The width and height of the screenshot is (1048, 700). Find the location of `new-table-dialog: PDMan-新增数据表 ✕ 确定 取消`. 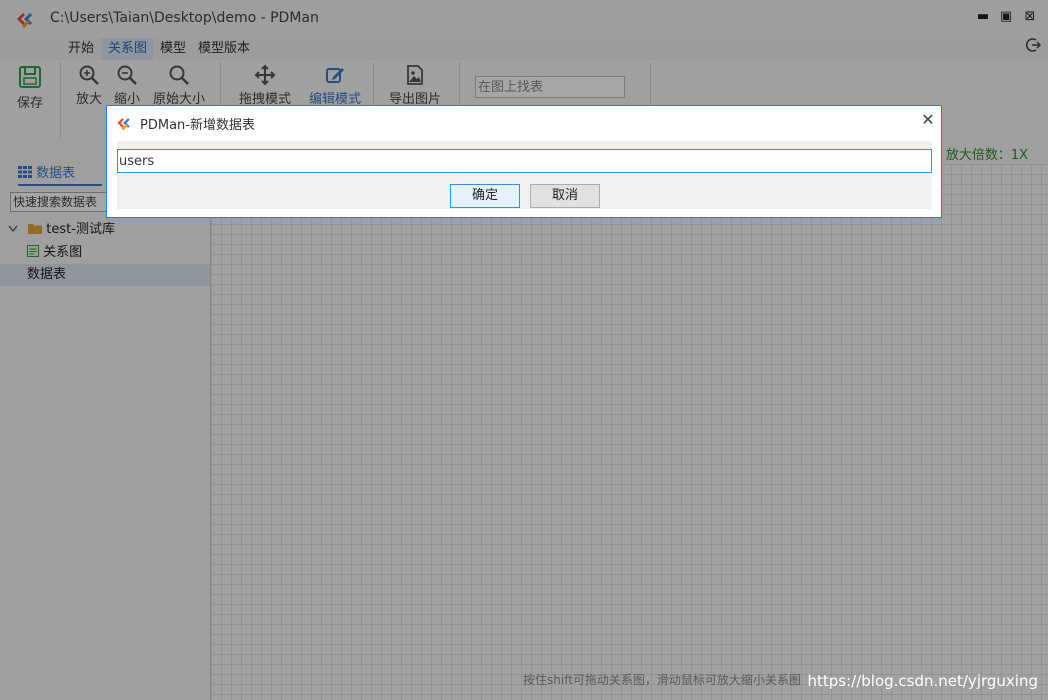

new-table-dialog: PDMan-新增数据表 ✕ 确定 取消 is located at coordinates (524, 161).